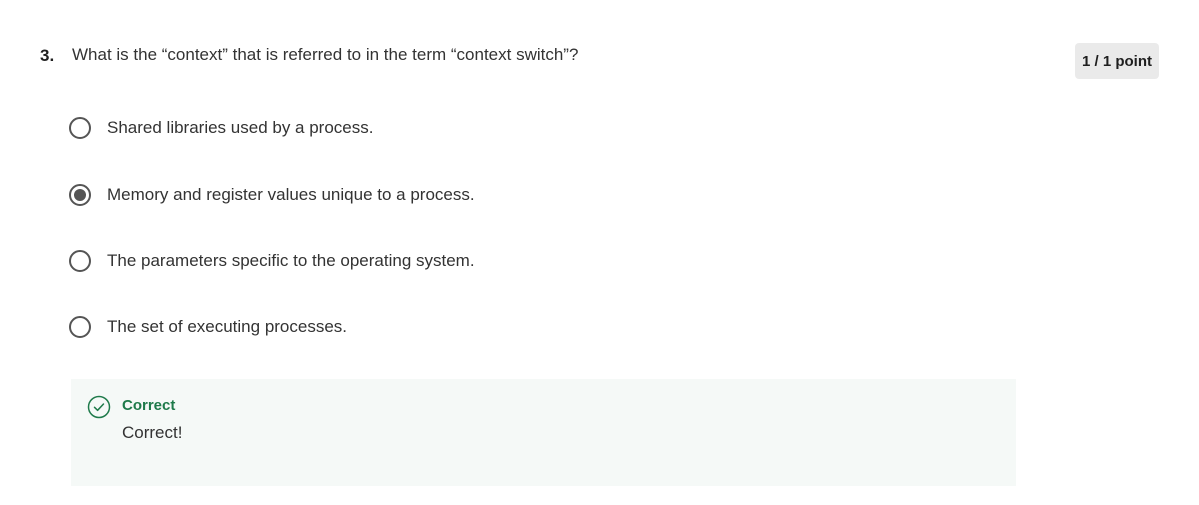  What do you see at coordinates (227, 326) in the screenshot?
I see `option-label: The set of executing processes.` at bounding box center [227, 326].